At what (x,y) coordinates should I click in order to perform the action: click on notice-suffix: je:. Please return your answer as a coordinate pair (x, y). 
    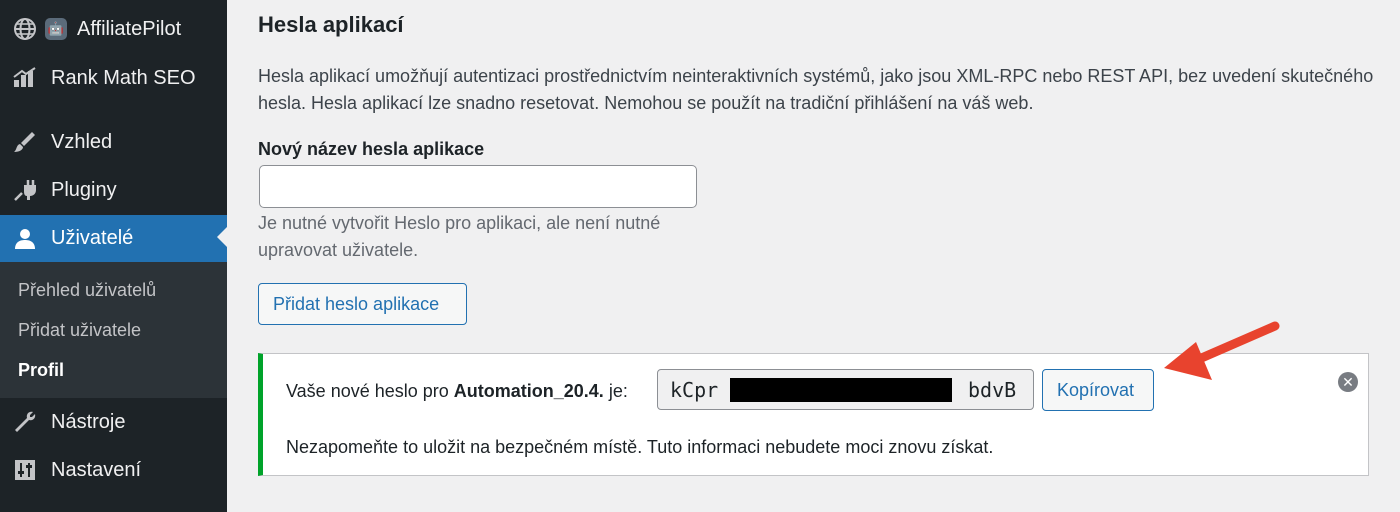
    Looking at the image, I should click on (615, 391).